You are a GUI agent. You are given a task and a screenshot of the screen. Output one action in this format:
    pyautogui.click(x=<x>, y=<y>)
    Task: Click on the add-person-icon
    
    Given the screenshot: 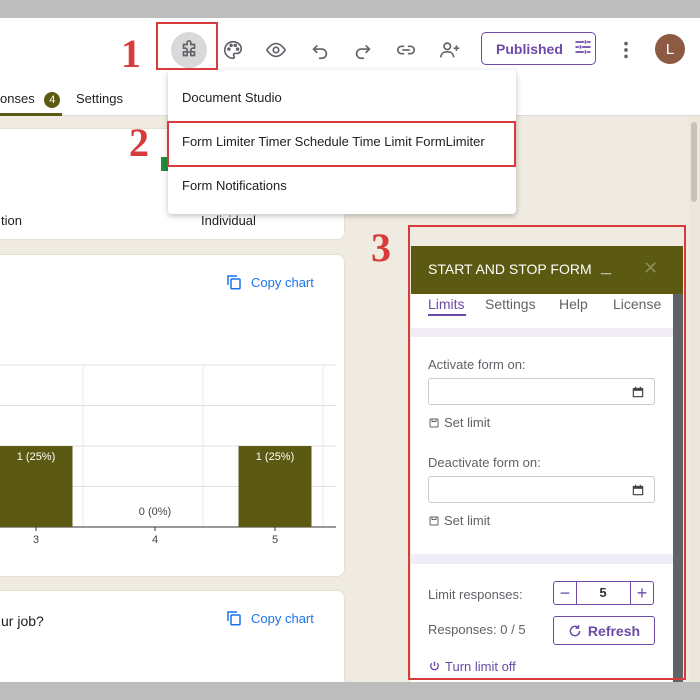 What is the action you would take?
    pyautogui.click(x=450, y=50)
    